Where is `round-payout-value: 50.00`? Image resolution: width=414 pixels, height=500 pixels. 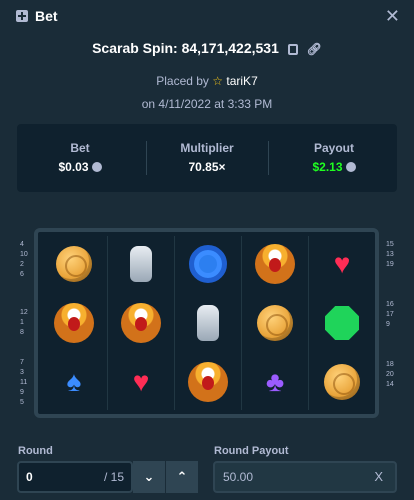
round-payout-value: 50.00 is located at coordinates (238, 477).